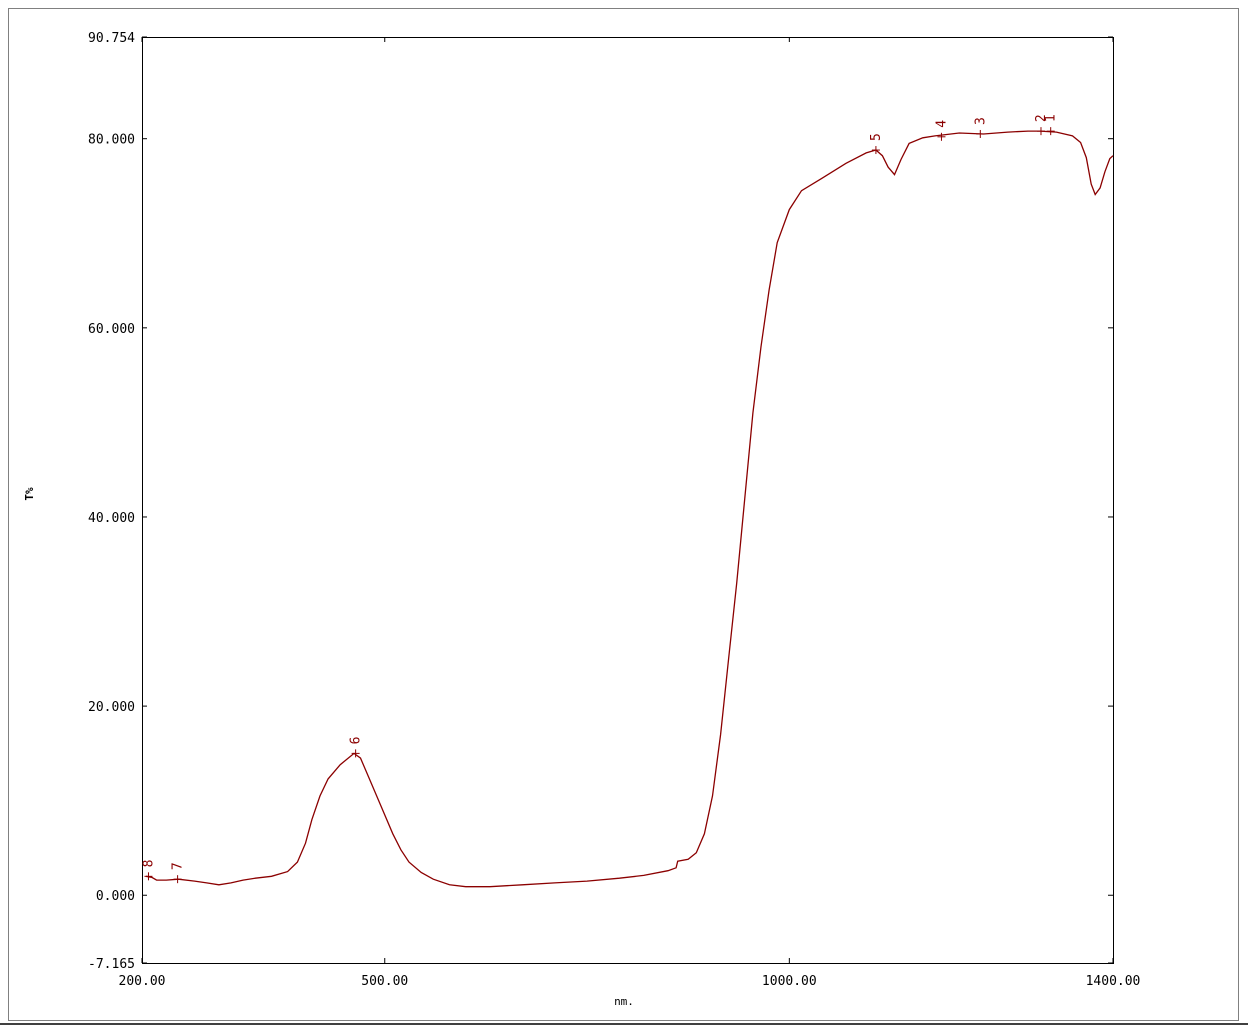 This screenshot has width=1248, height=1026. What do you see at coordinates (941, 124) in the screenshot?
I see `peak-label: 4` at bounding box center [941, 124].